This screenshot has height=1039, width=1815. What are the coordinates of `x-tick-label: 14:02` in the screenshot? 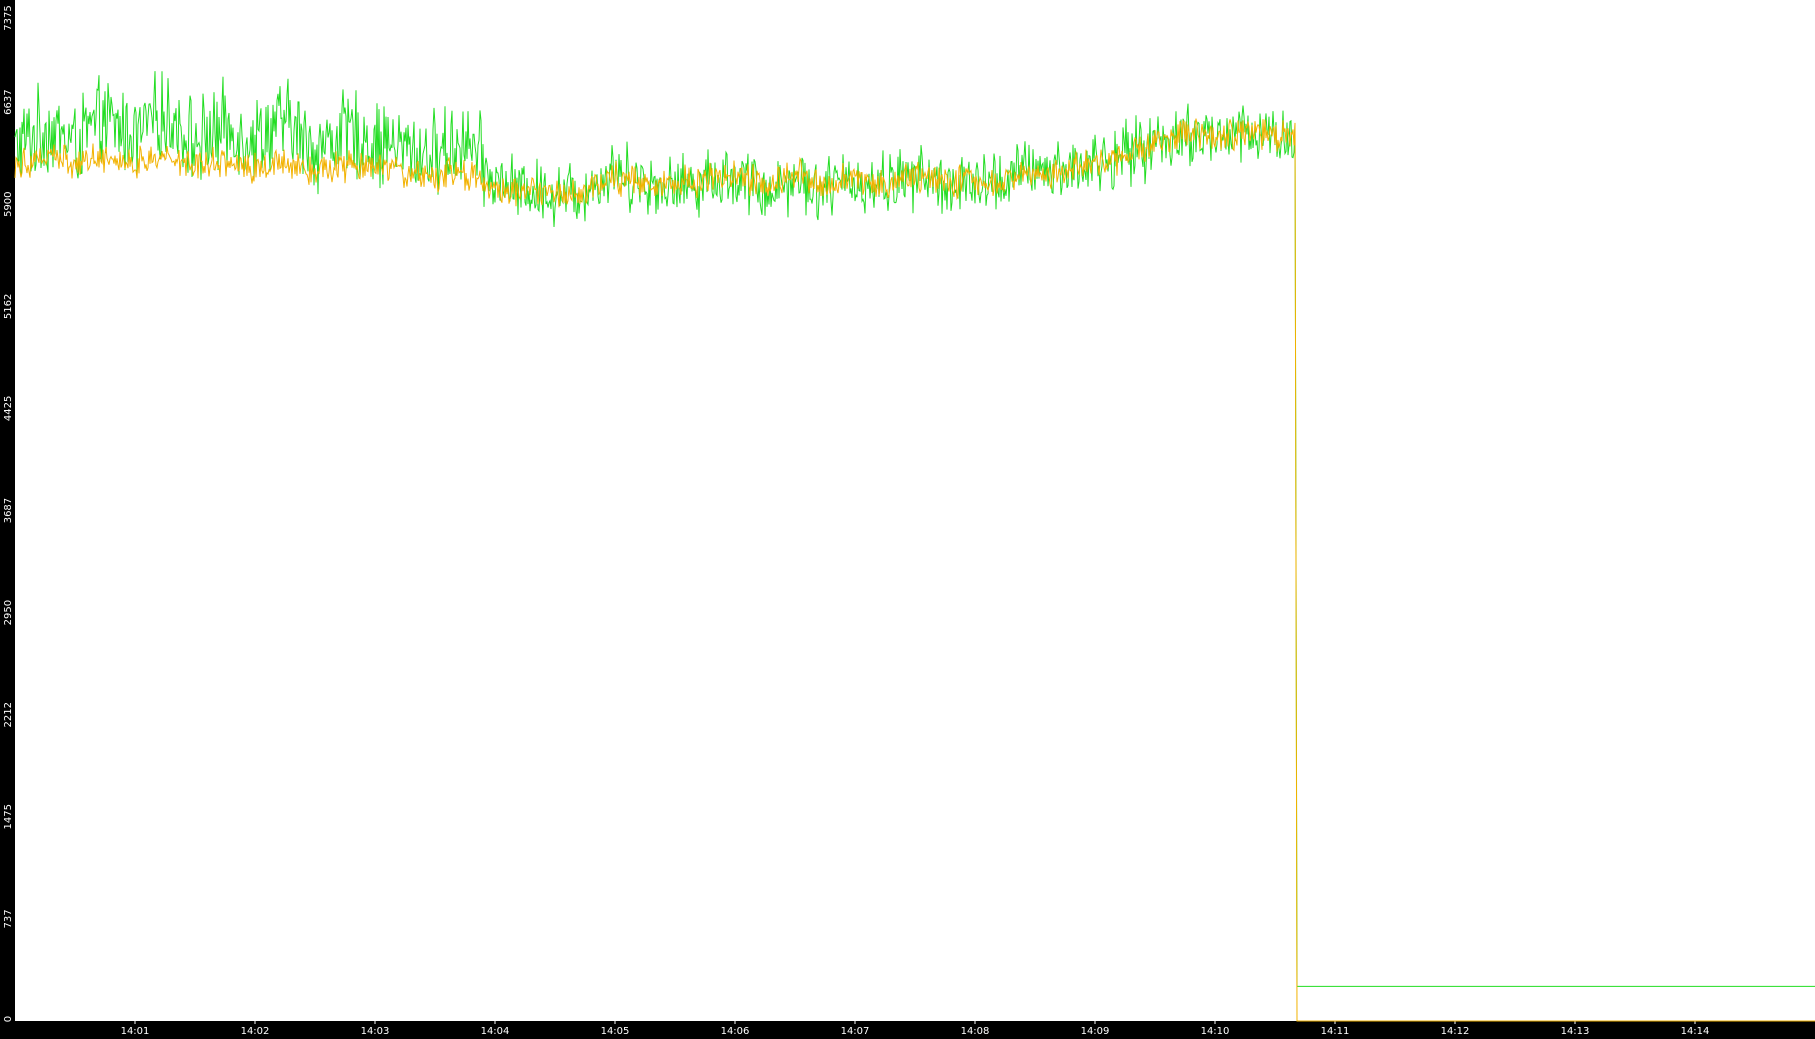 It's located at (255, 1031).